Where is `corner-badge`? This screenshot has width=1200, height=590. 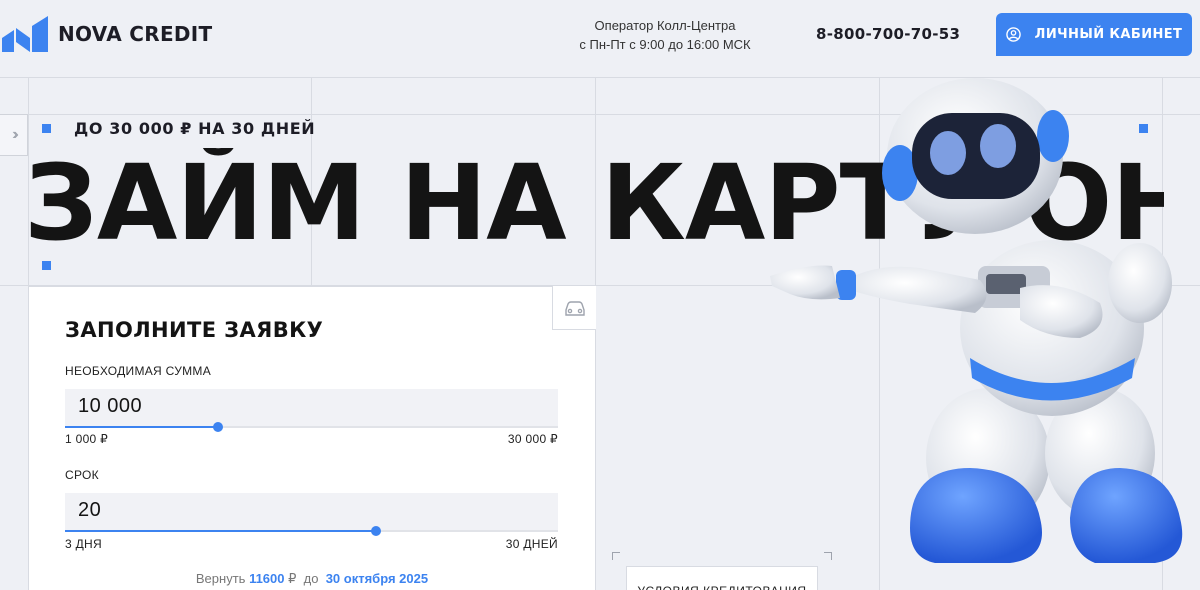
corner-badge is located at coordinates (574, 308).